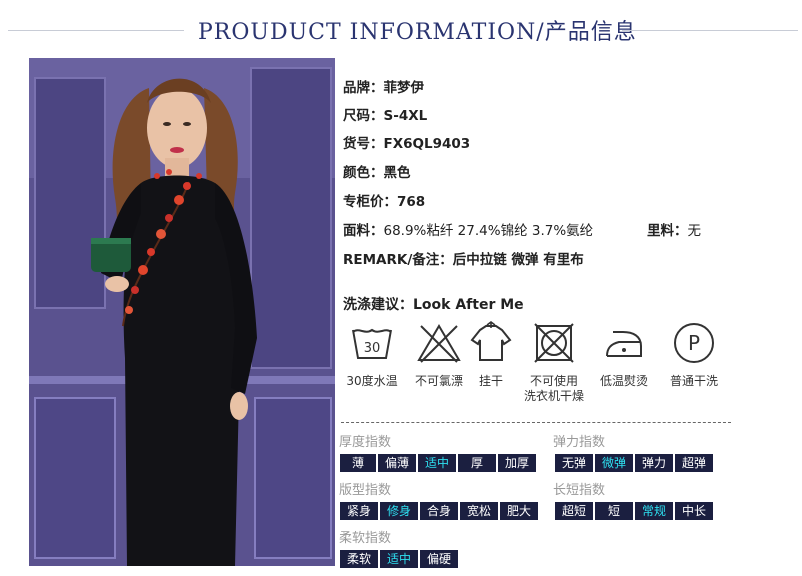 This screenshot has width=802, height=576. Describe the element at coordinates (397, 173) in the screenshot. I see `spec-color-value: 黑色` at that location.